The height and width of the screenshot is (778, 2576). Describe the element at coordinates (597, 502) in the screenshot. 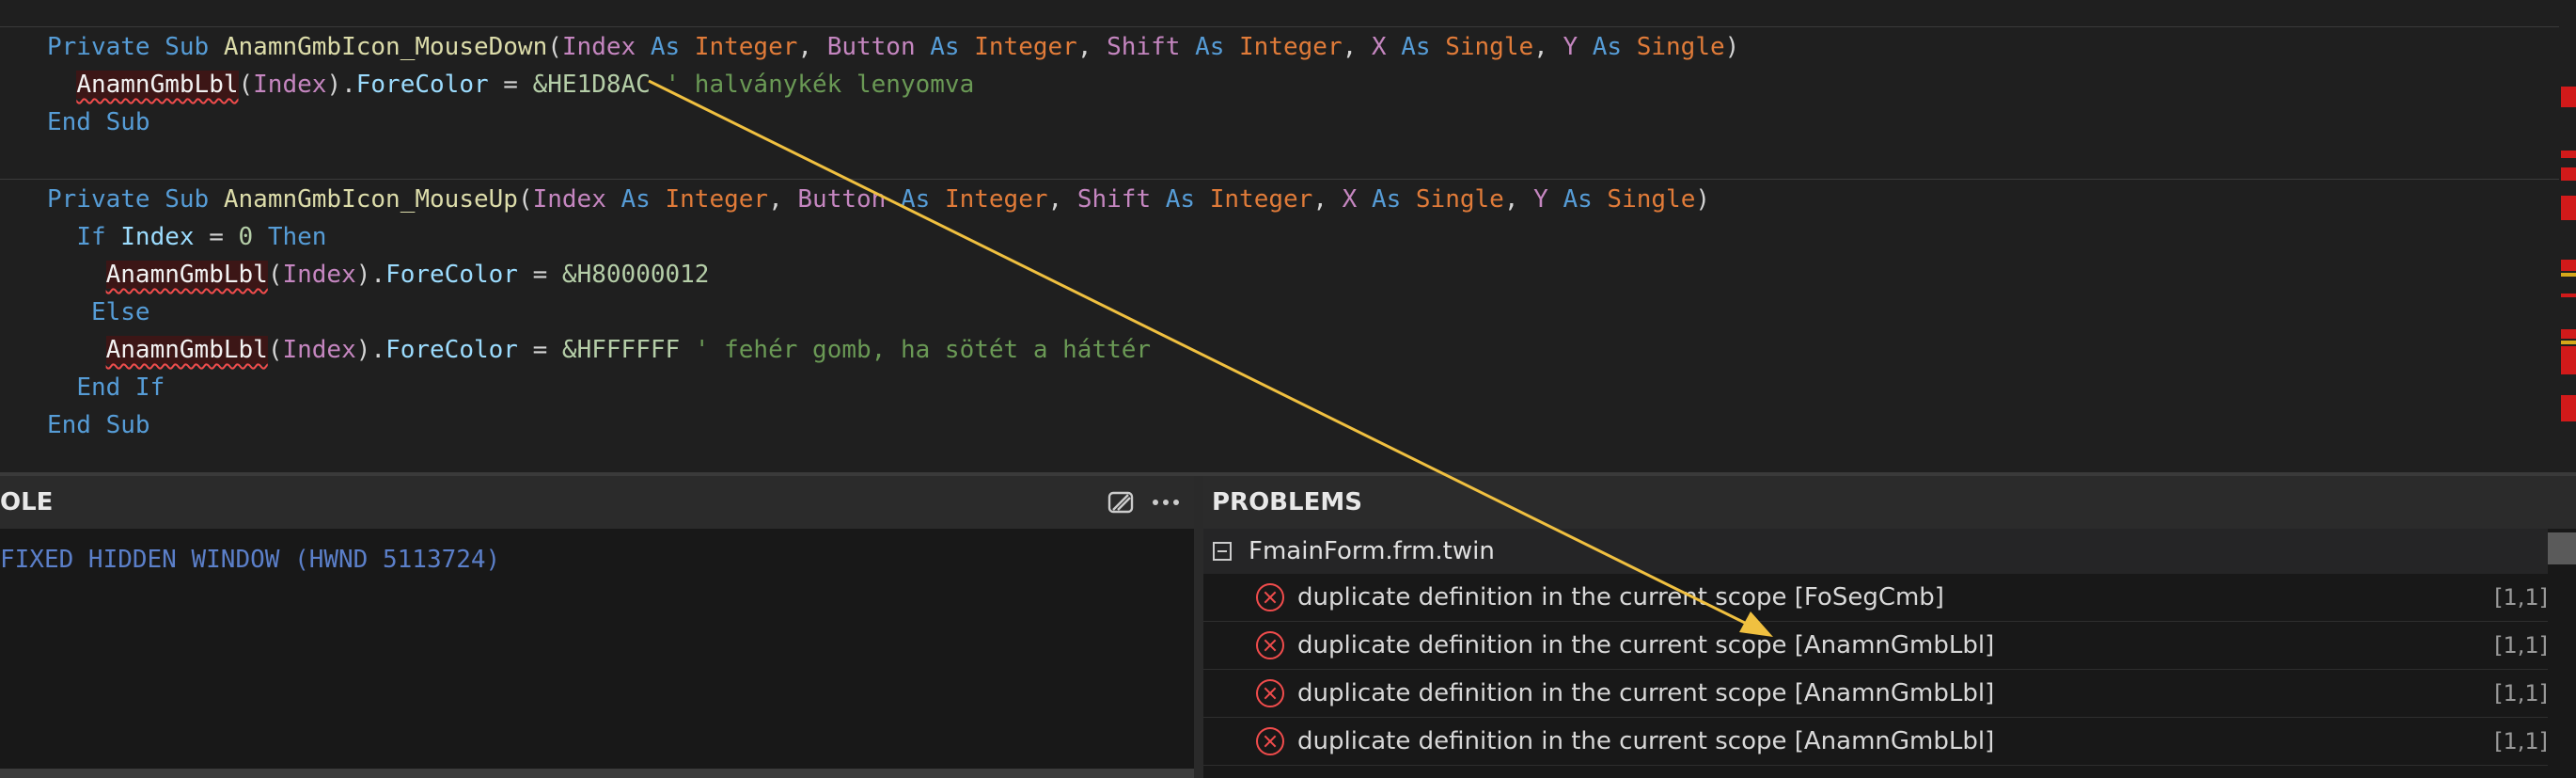

I see `console-header: OLE` at that location.